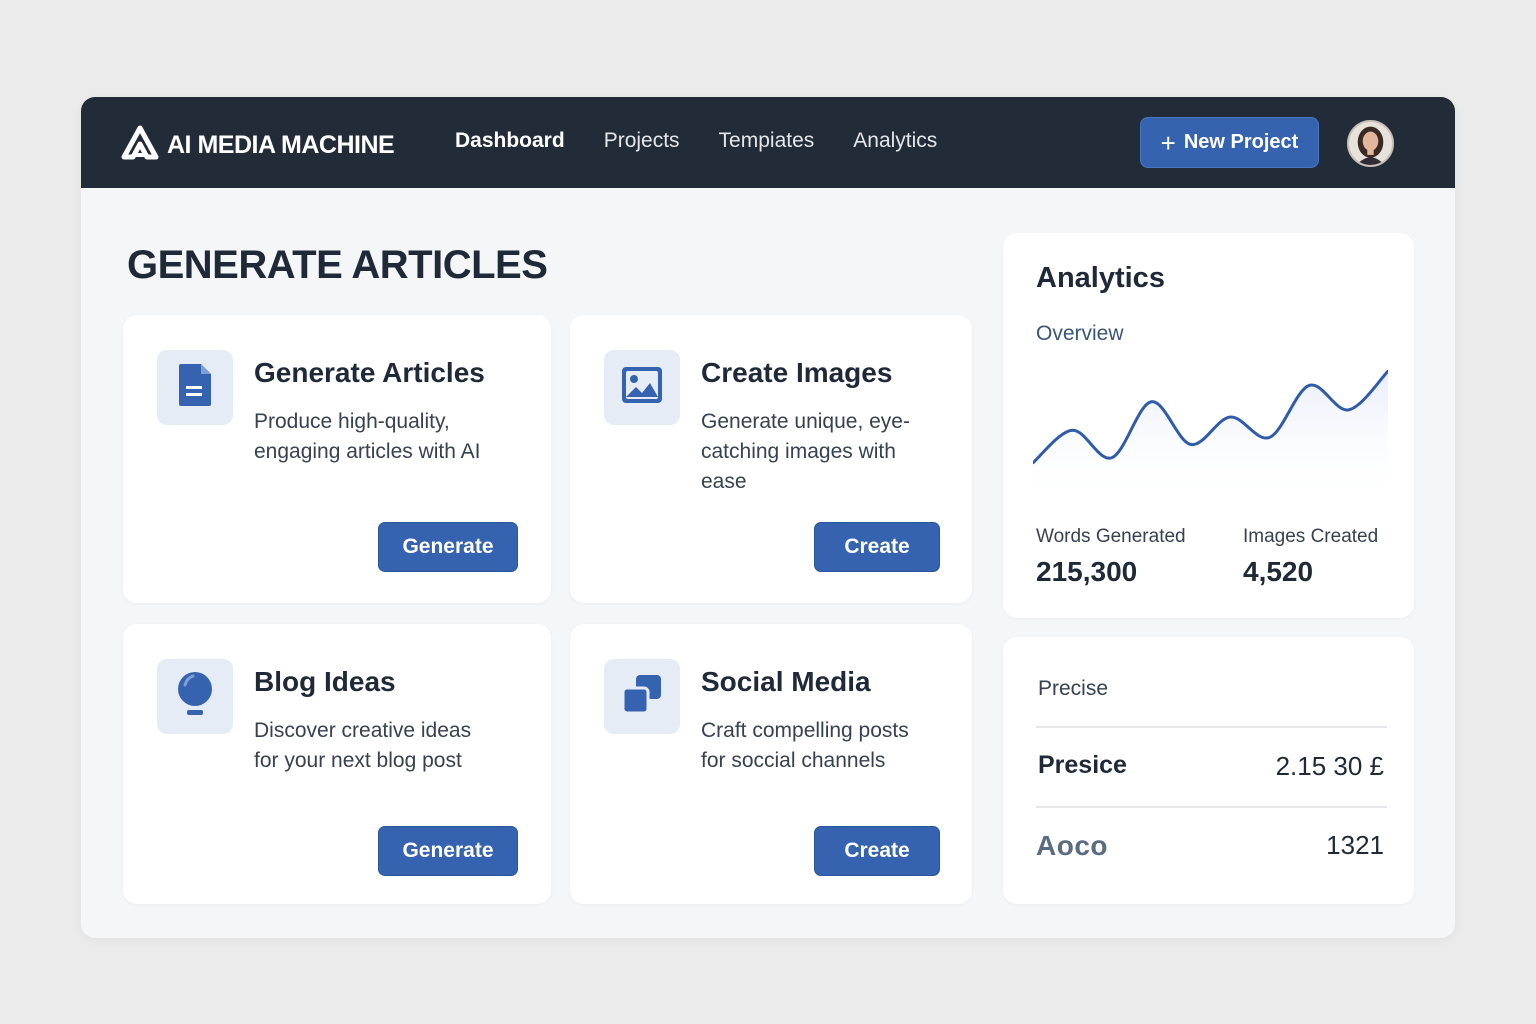  What do you see at coordinates (1082, 765) in the screenshot?
I see `precise-row-label: Presice` at bounding box center [1082, 765].